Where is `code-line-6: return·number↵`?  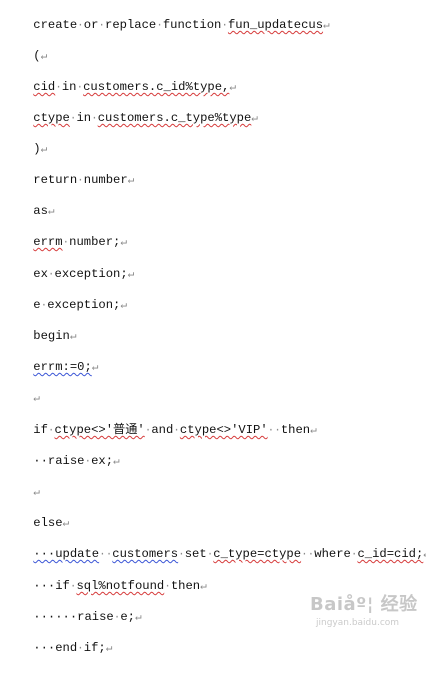
code-line-6: return·number↵ is located at coordinates (69, 171).